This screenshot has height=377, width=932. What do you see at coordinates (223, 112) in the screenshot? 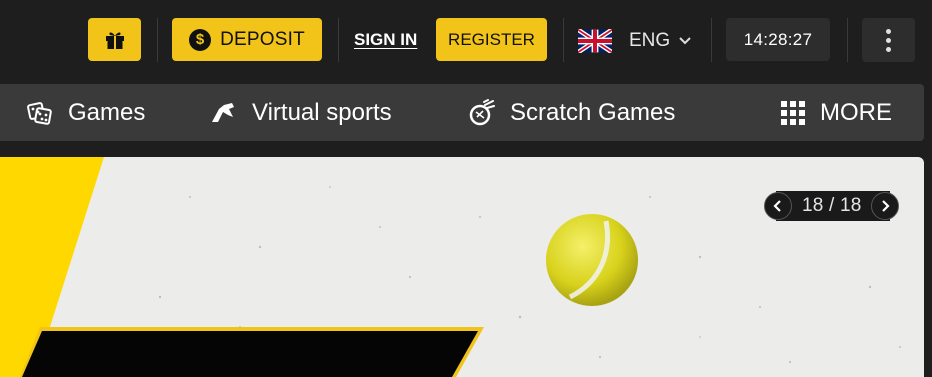
I see `horse-icon` at bounding box center [223, 112].